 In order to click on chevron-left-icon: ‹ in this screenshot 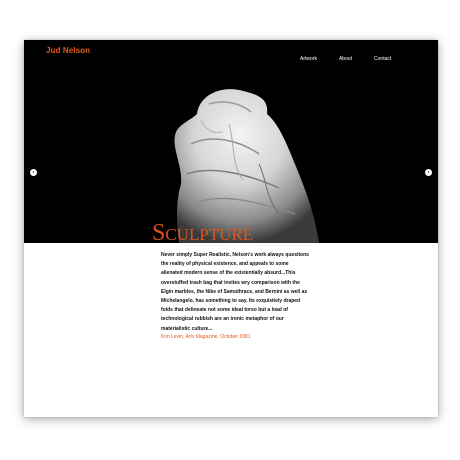, I will do `click(33, 172)`.